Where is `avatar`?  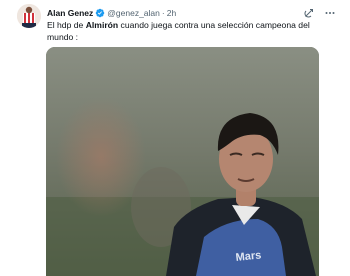 avatar is located at coordinates (29, 16).